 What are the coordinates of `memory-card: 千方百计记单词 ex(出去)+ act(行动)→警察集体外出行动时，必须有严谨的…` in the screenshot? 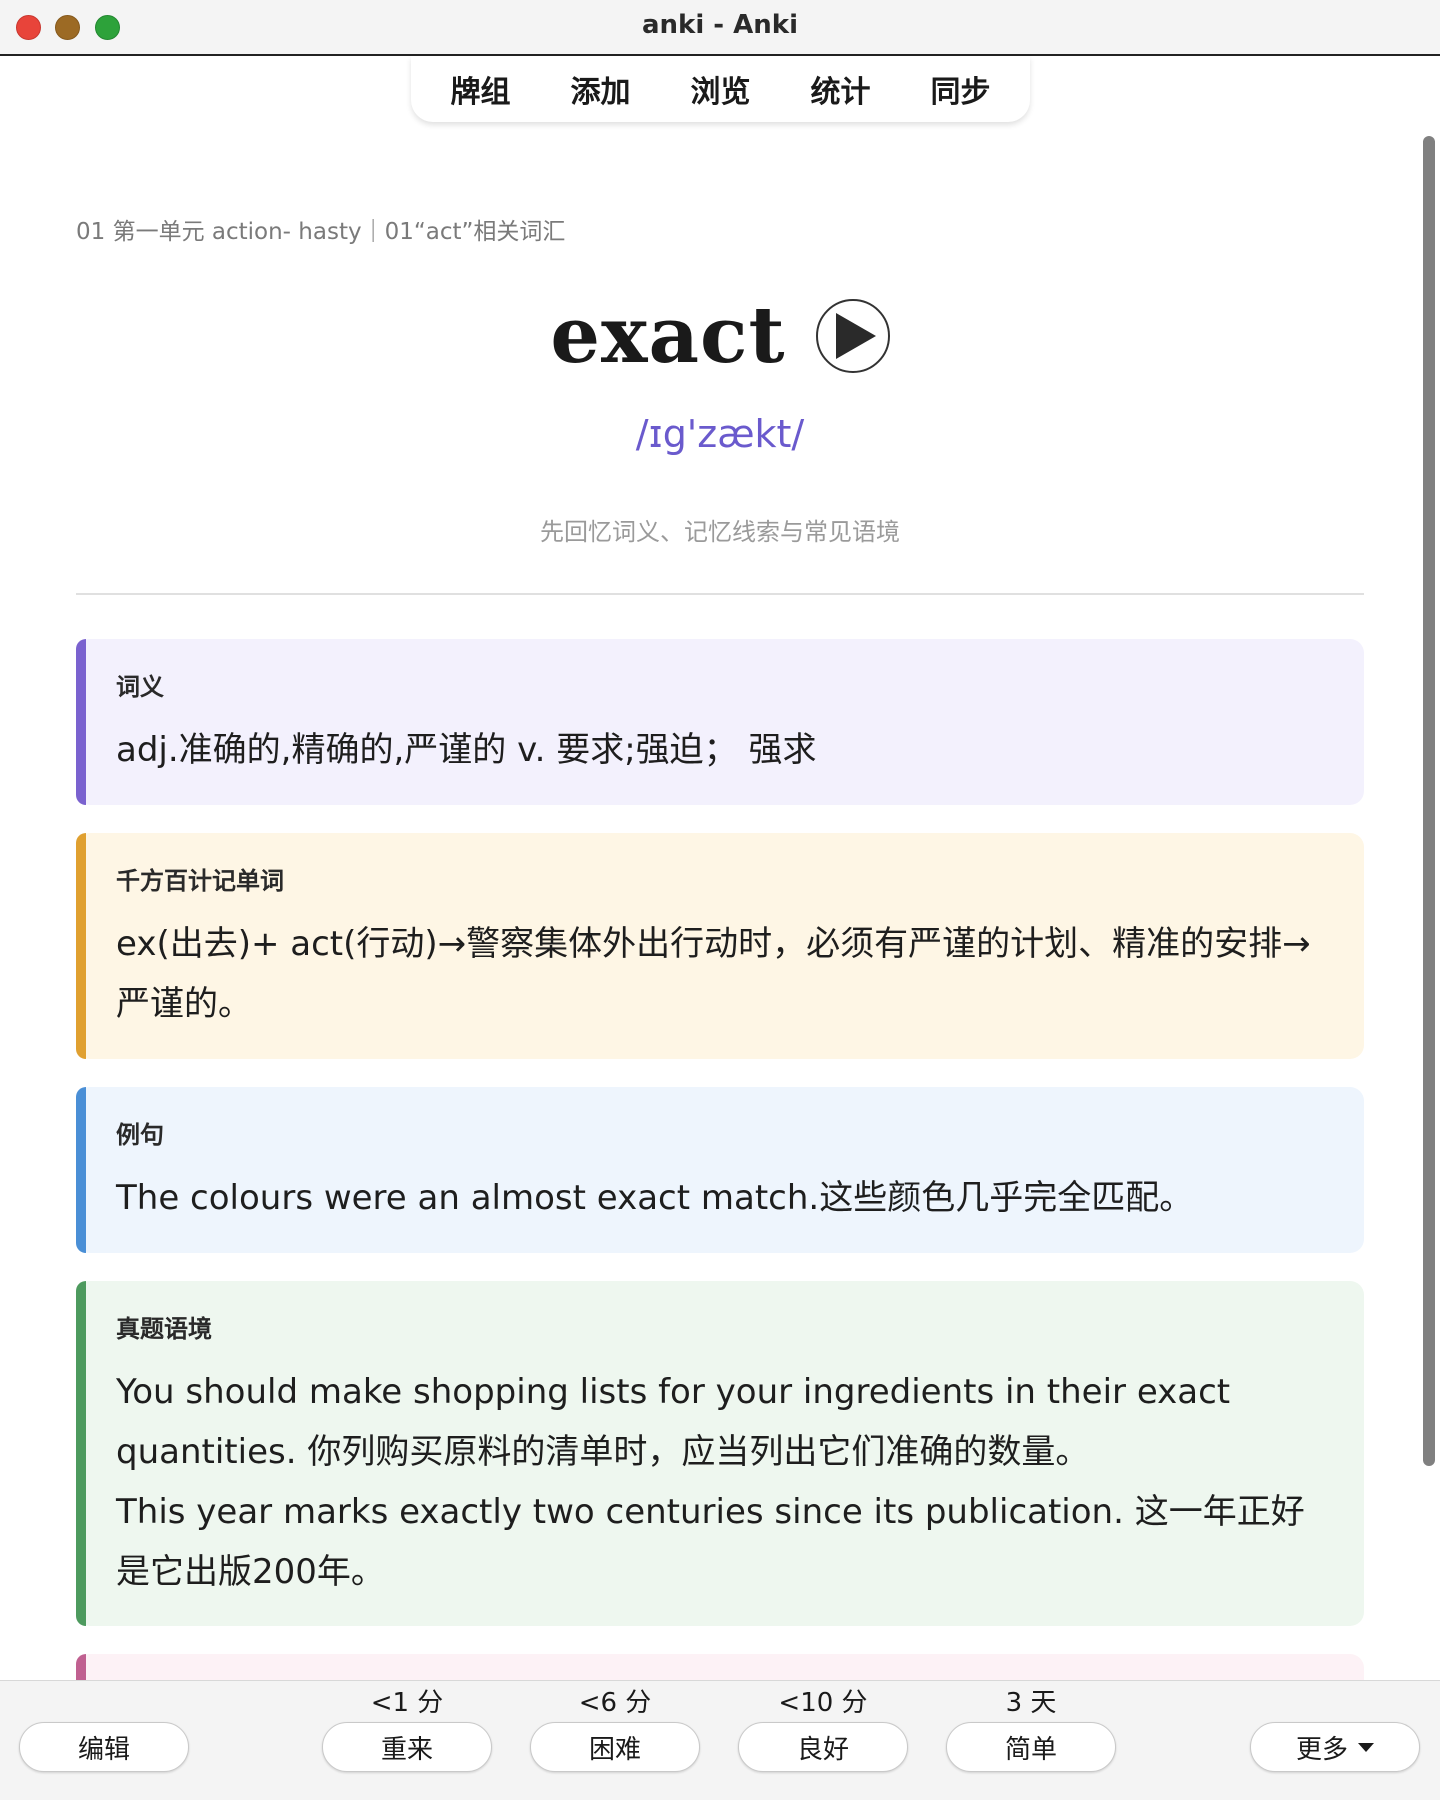 It's located at (720, 946).